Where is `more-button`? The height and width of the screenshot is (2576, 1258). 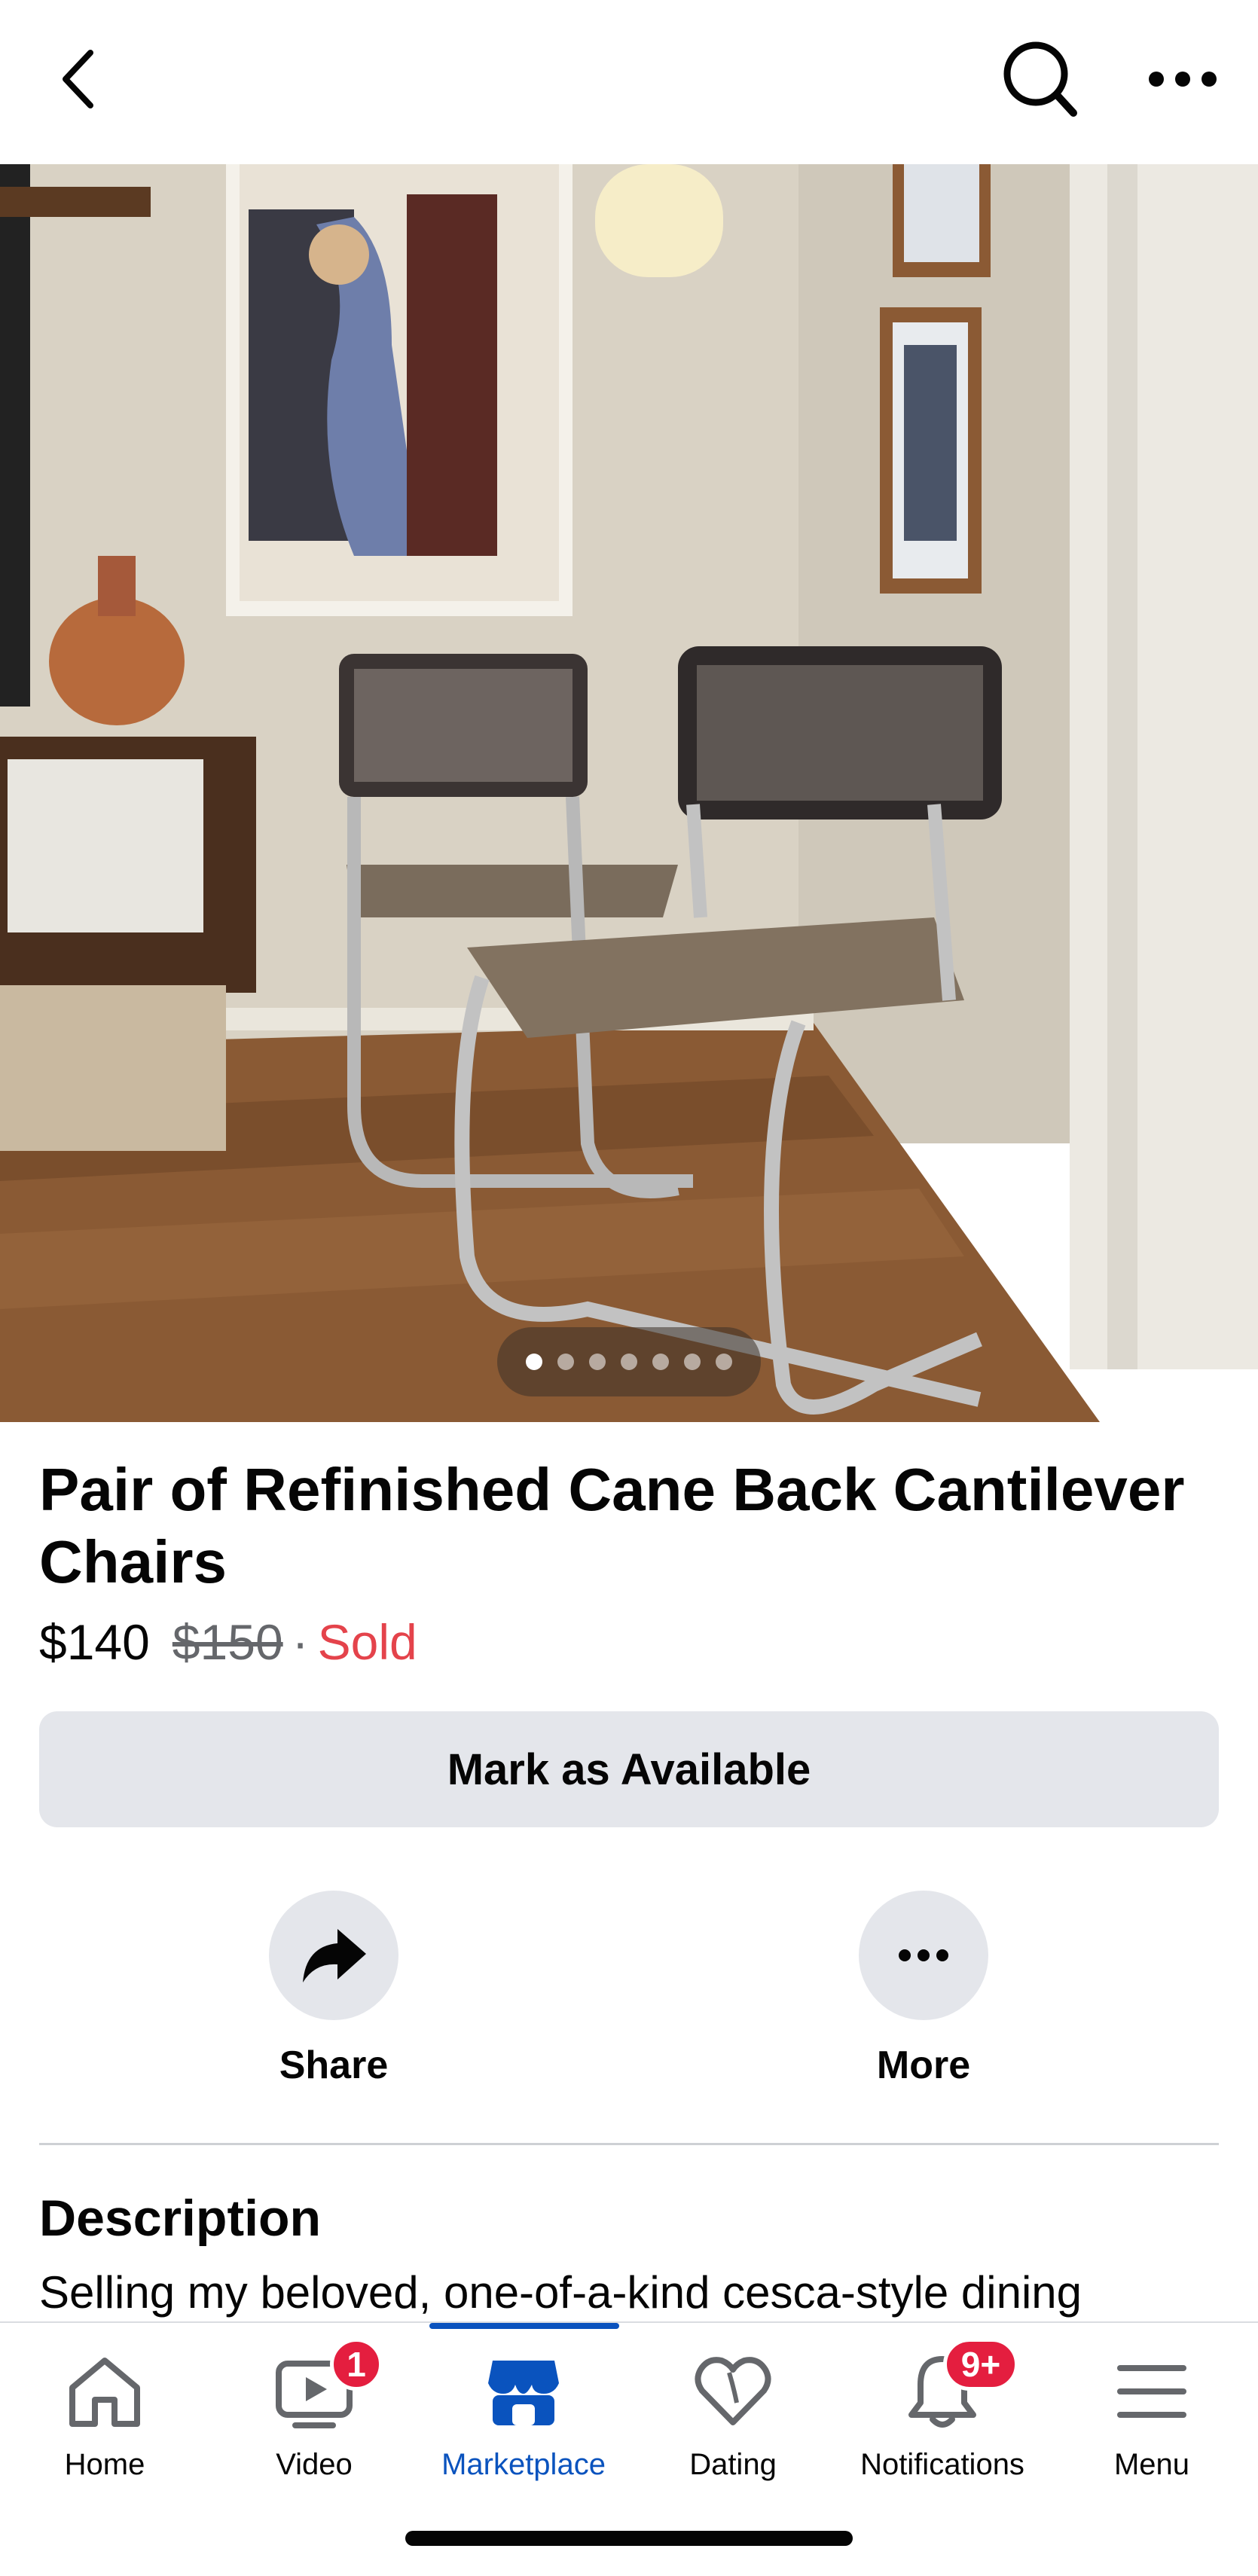
more-button is located at coordinates (924, 1955).